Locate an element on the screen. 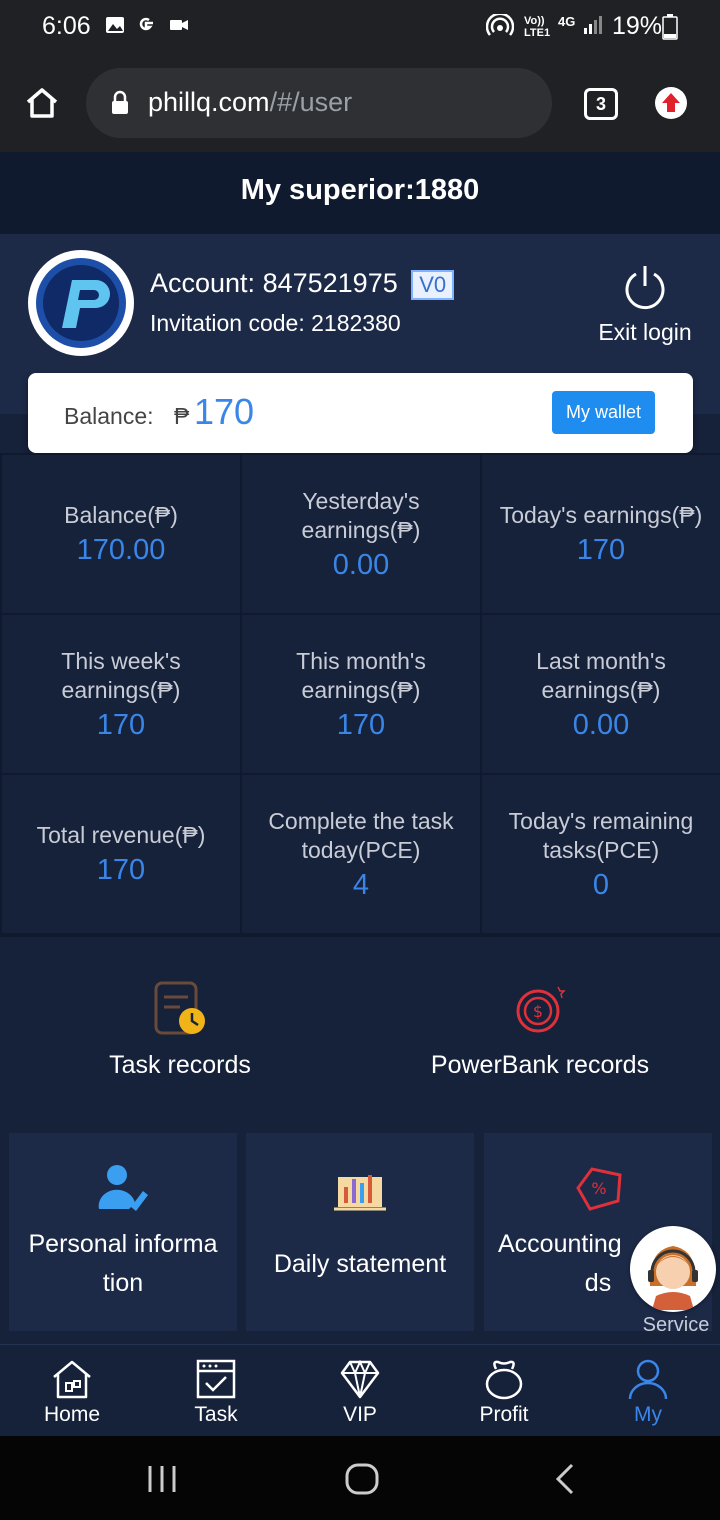 The height and width of the screenshot is (1520, 720). nav-home: Home is located at coordinates (72, 1391).